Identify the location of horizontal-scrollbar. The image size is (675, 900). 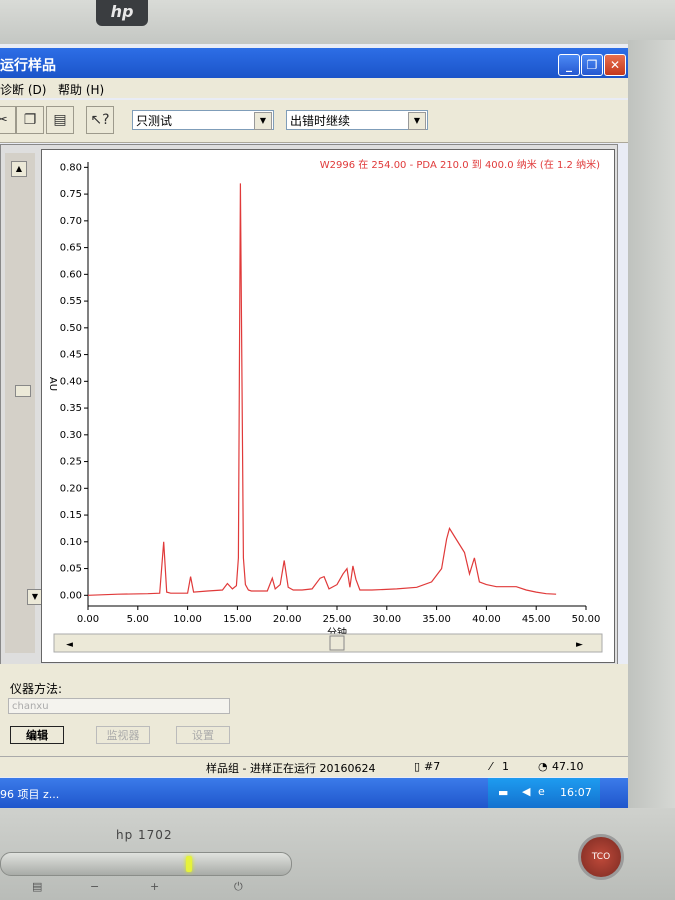
(328, 643).